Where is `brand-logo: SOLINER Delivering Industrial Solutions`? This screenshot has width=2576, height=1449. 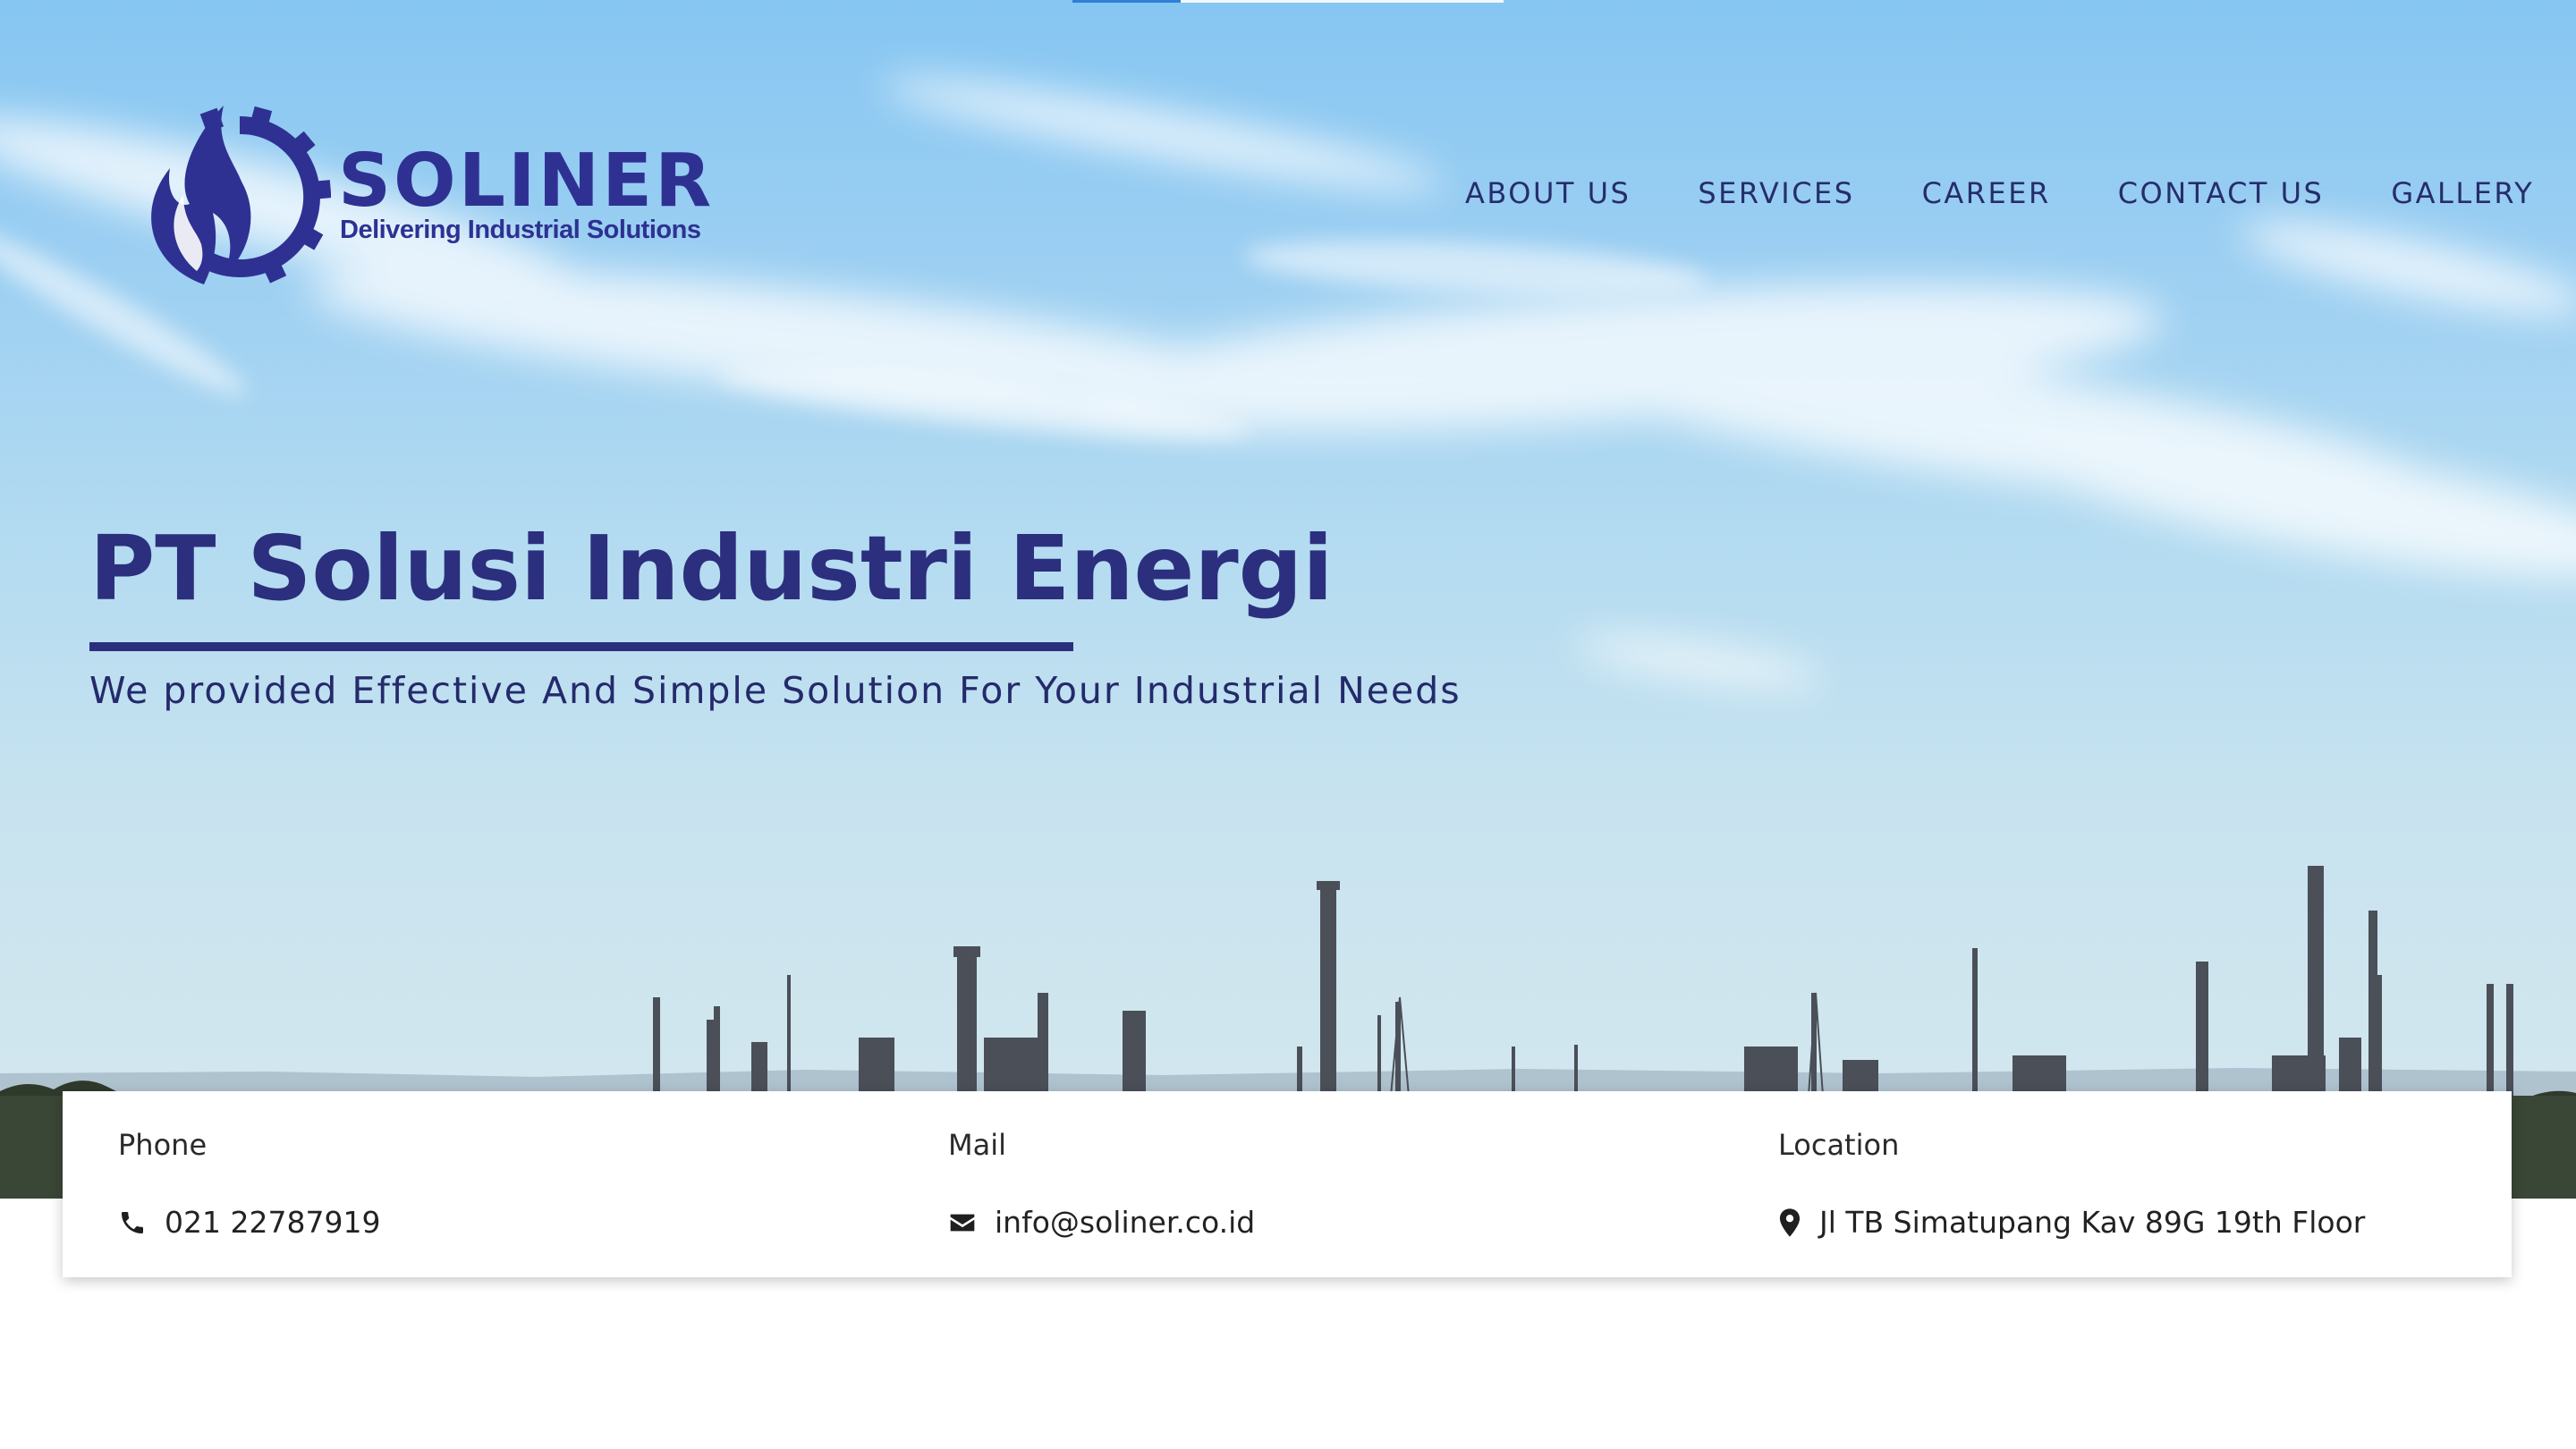
brand-logo: SOLINER Delivering Industrial Solutions is located at coordinates (425, 195).